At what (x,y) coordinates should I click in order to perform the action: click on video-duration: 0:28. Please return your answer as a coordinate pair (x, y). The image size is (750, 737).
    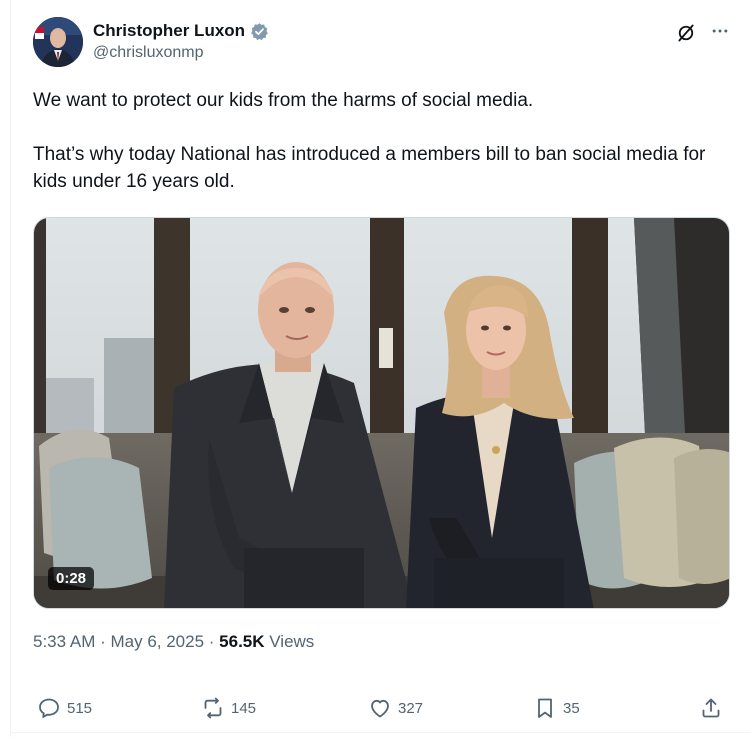
    Looking at the image, I should click on (71, 578).